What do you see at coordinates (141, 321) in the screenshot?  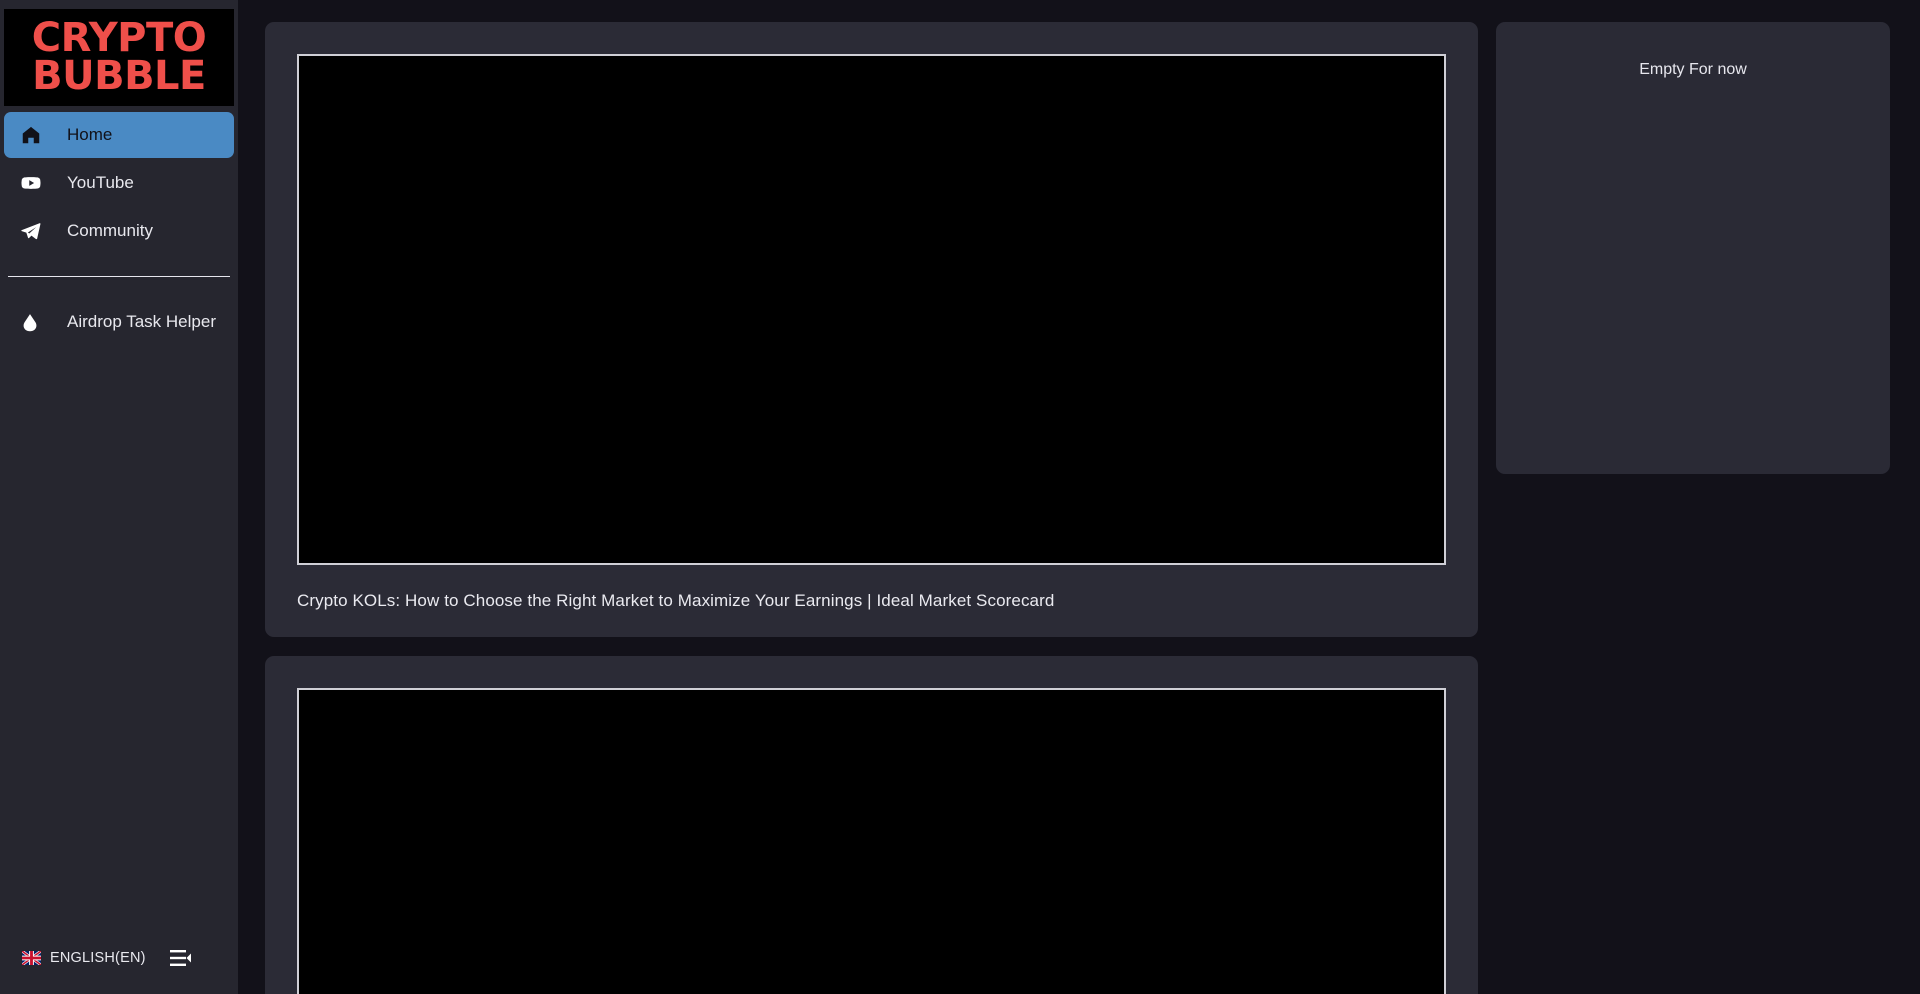 I see `sidebar-item-airdrop-label: Airdrop Task Helper` at bounding box center [141, 321].